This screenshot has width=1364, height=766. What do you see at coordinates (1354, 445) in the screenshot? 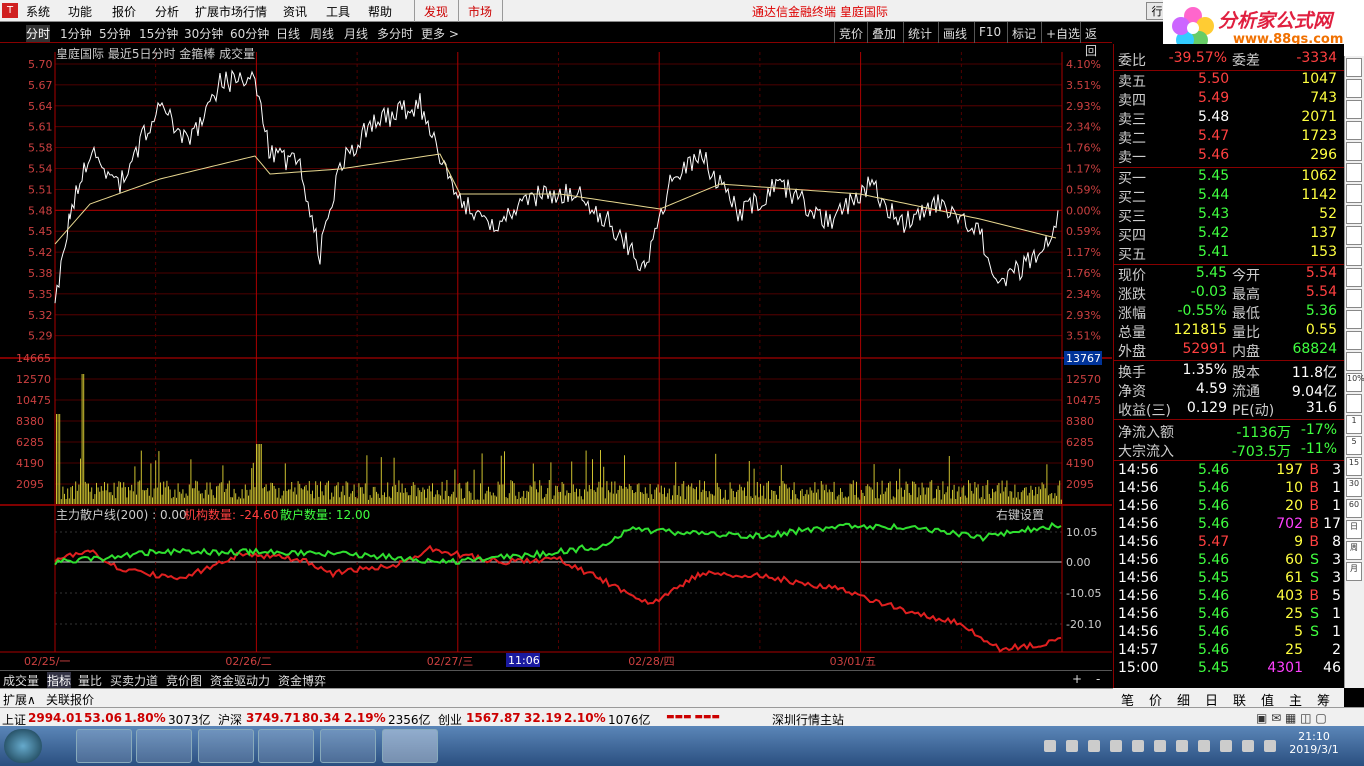
I see `sidebar-period-18-icon: 5` at bounding box center [1354, 445].